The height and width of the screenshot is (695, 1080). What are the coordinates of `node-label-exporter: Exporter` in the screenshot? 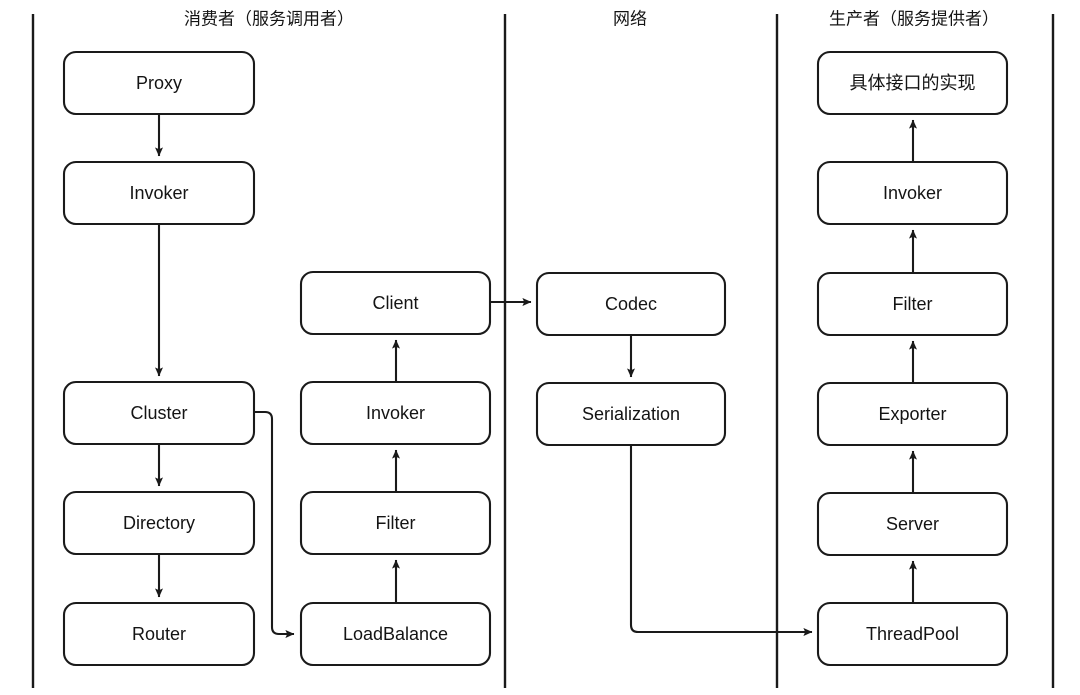 It's located at (912, 414).